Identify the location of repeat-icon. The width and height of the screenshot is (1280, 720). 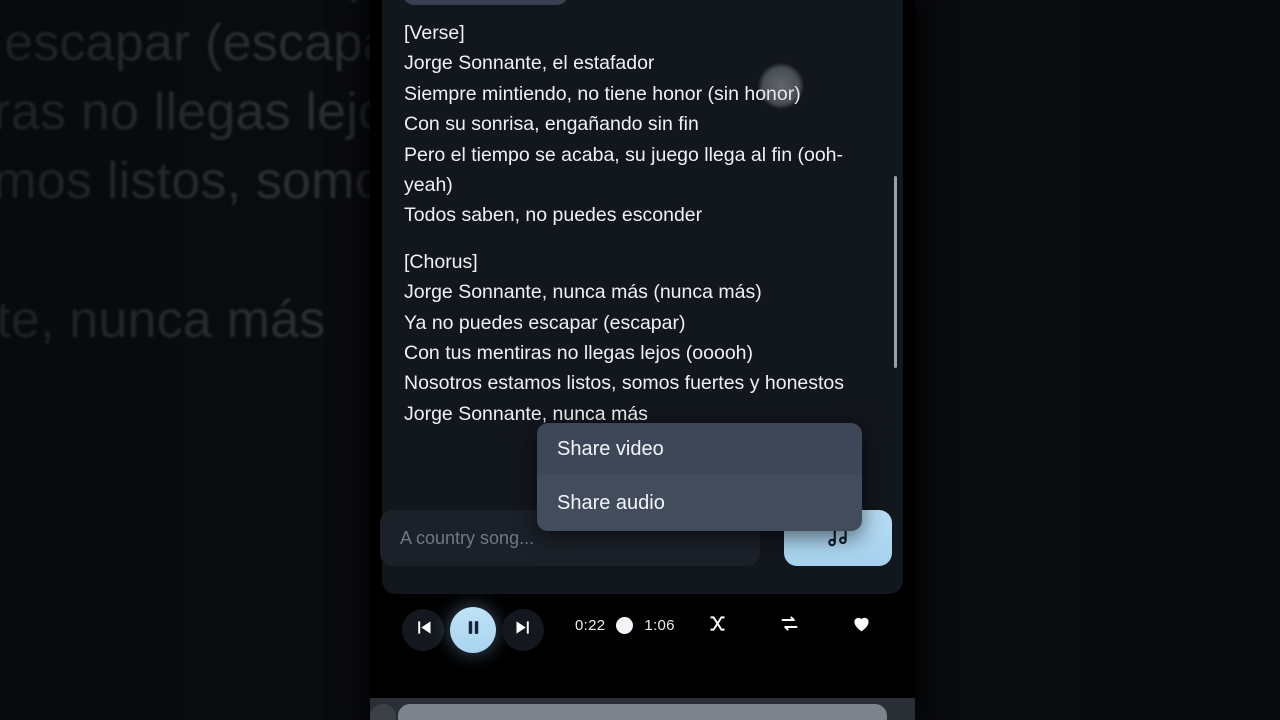
(789, 626).